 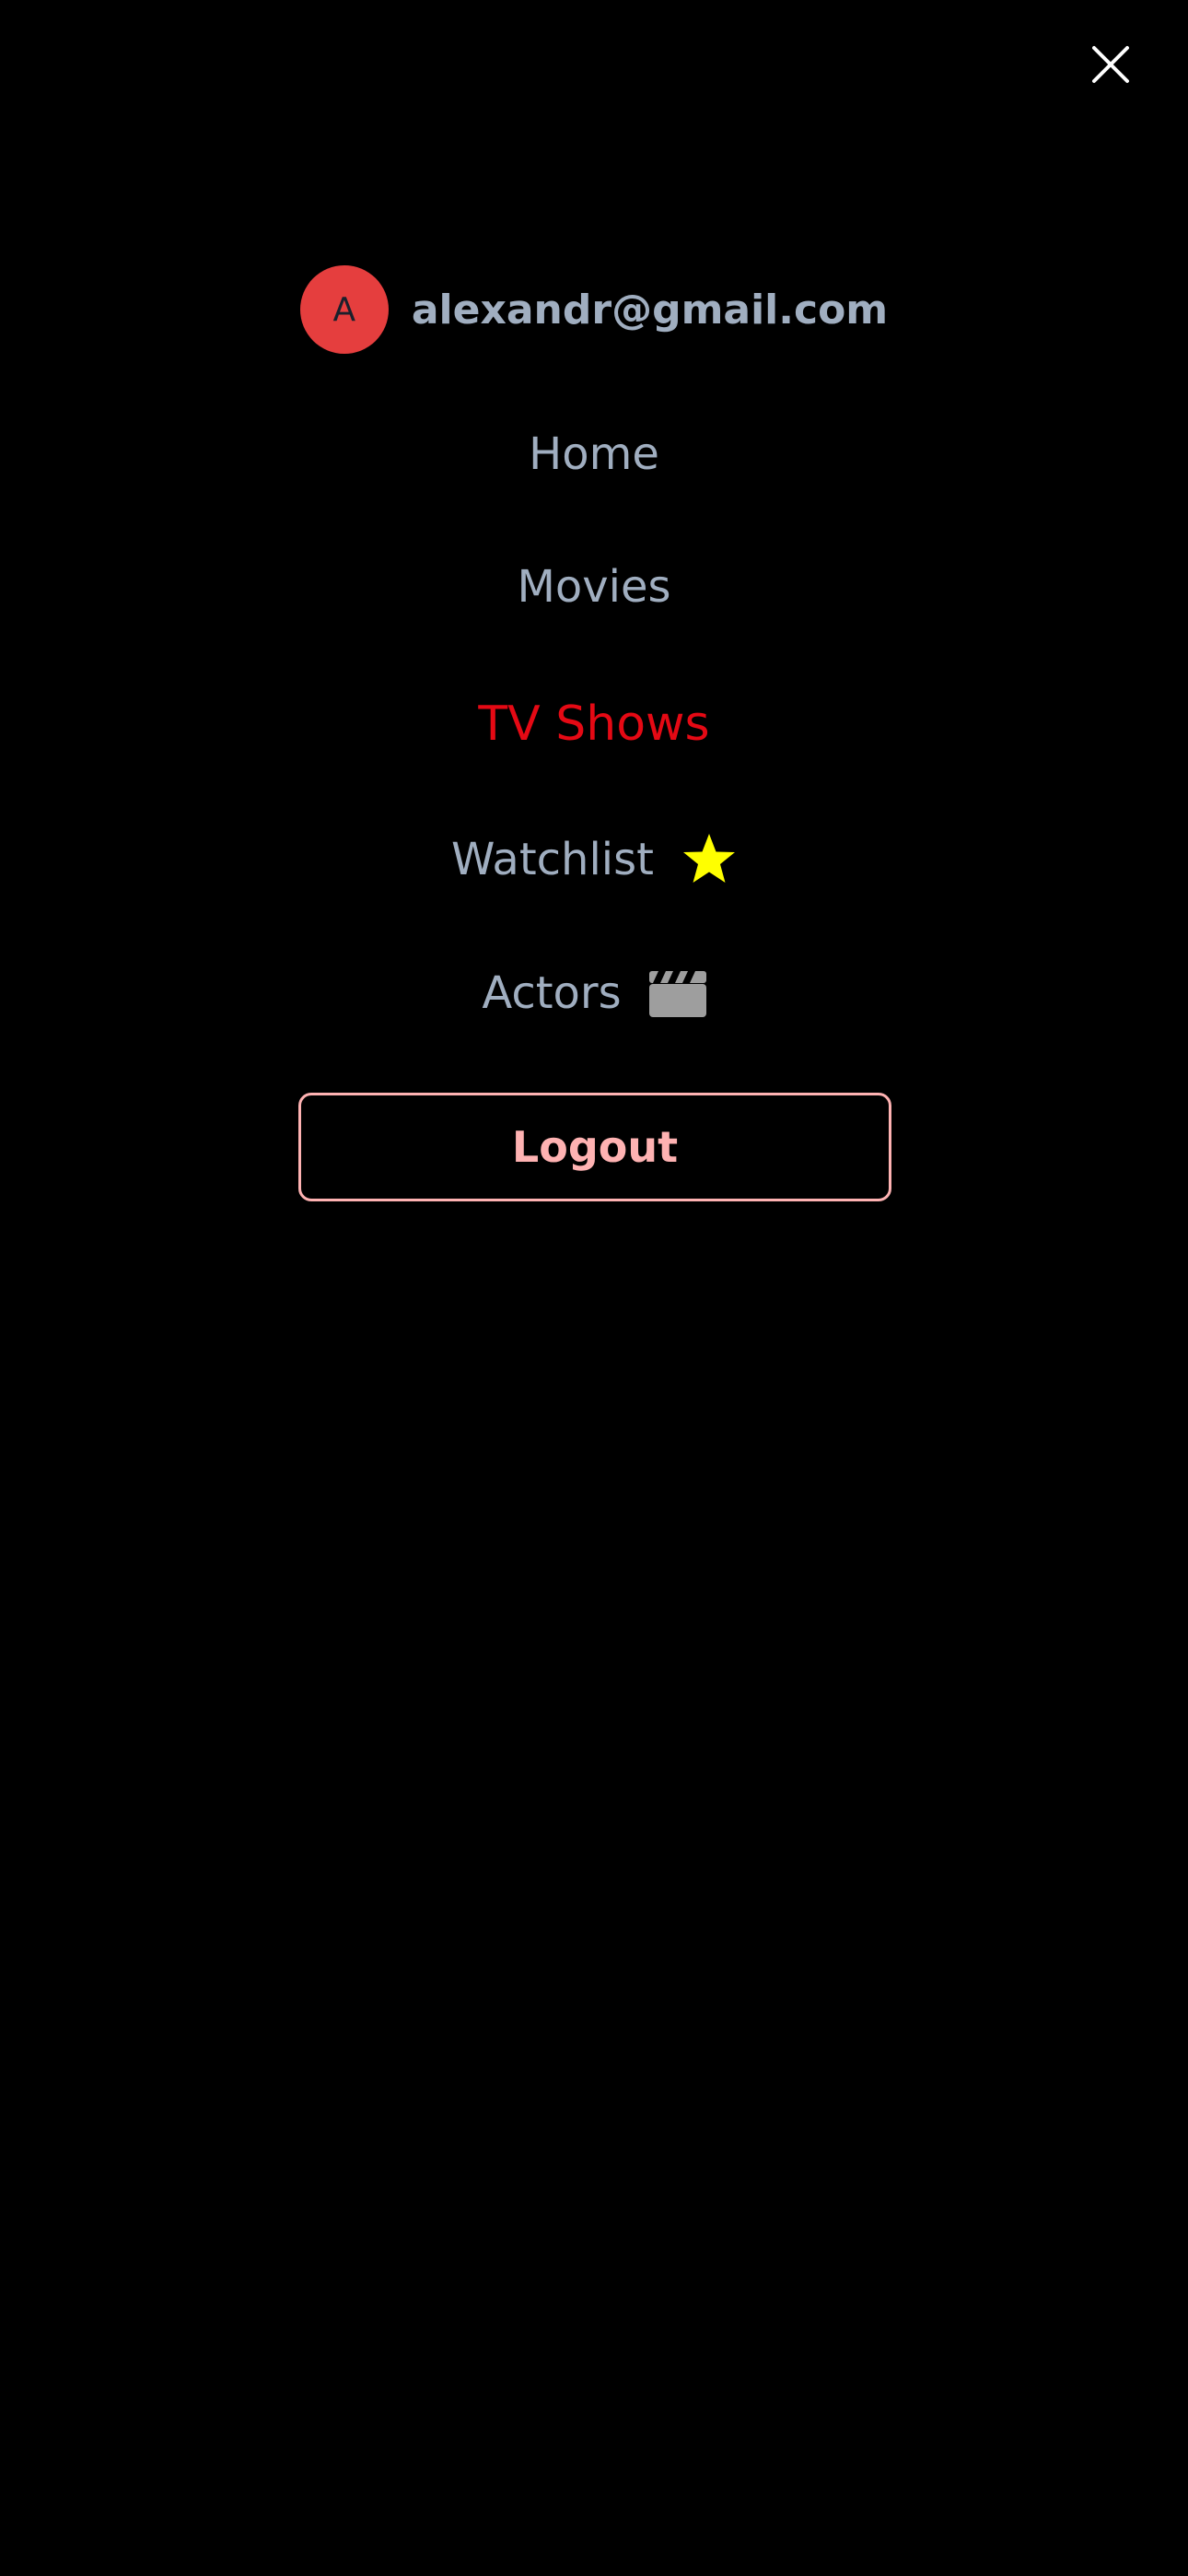 I want to click on close-icon, so click(x=1110, y=64).